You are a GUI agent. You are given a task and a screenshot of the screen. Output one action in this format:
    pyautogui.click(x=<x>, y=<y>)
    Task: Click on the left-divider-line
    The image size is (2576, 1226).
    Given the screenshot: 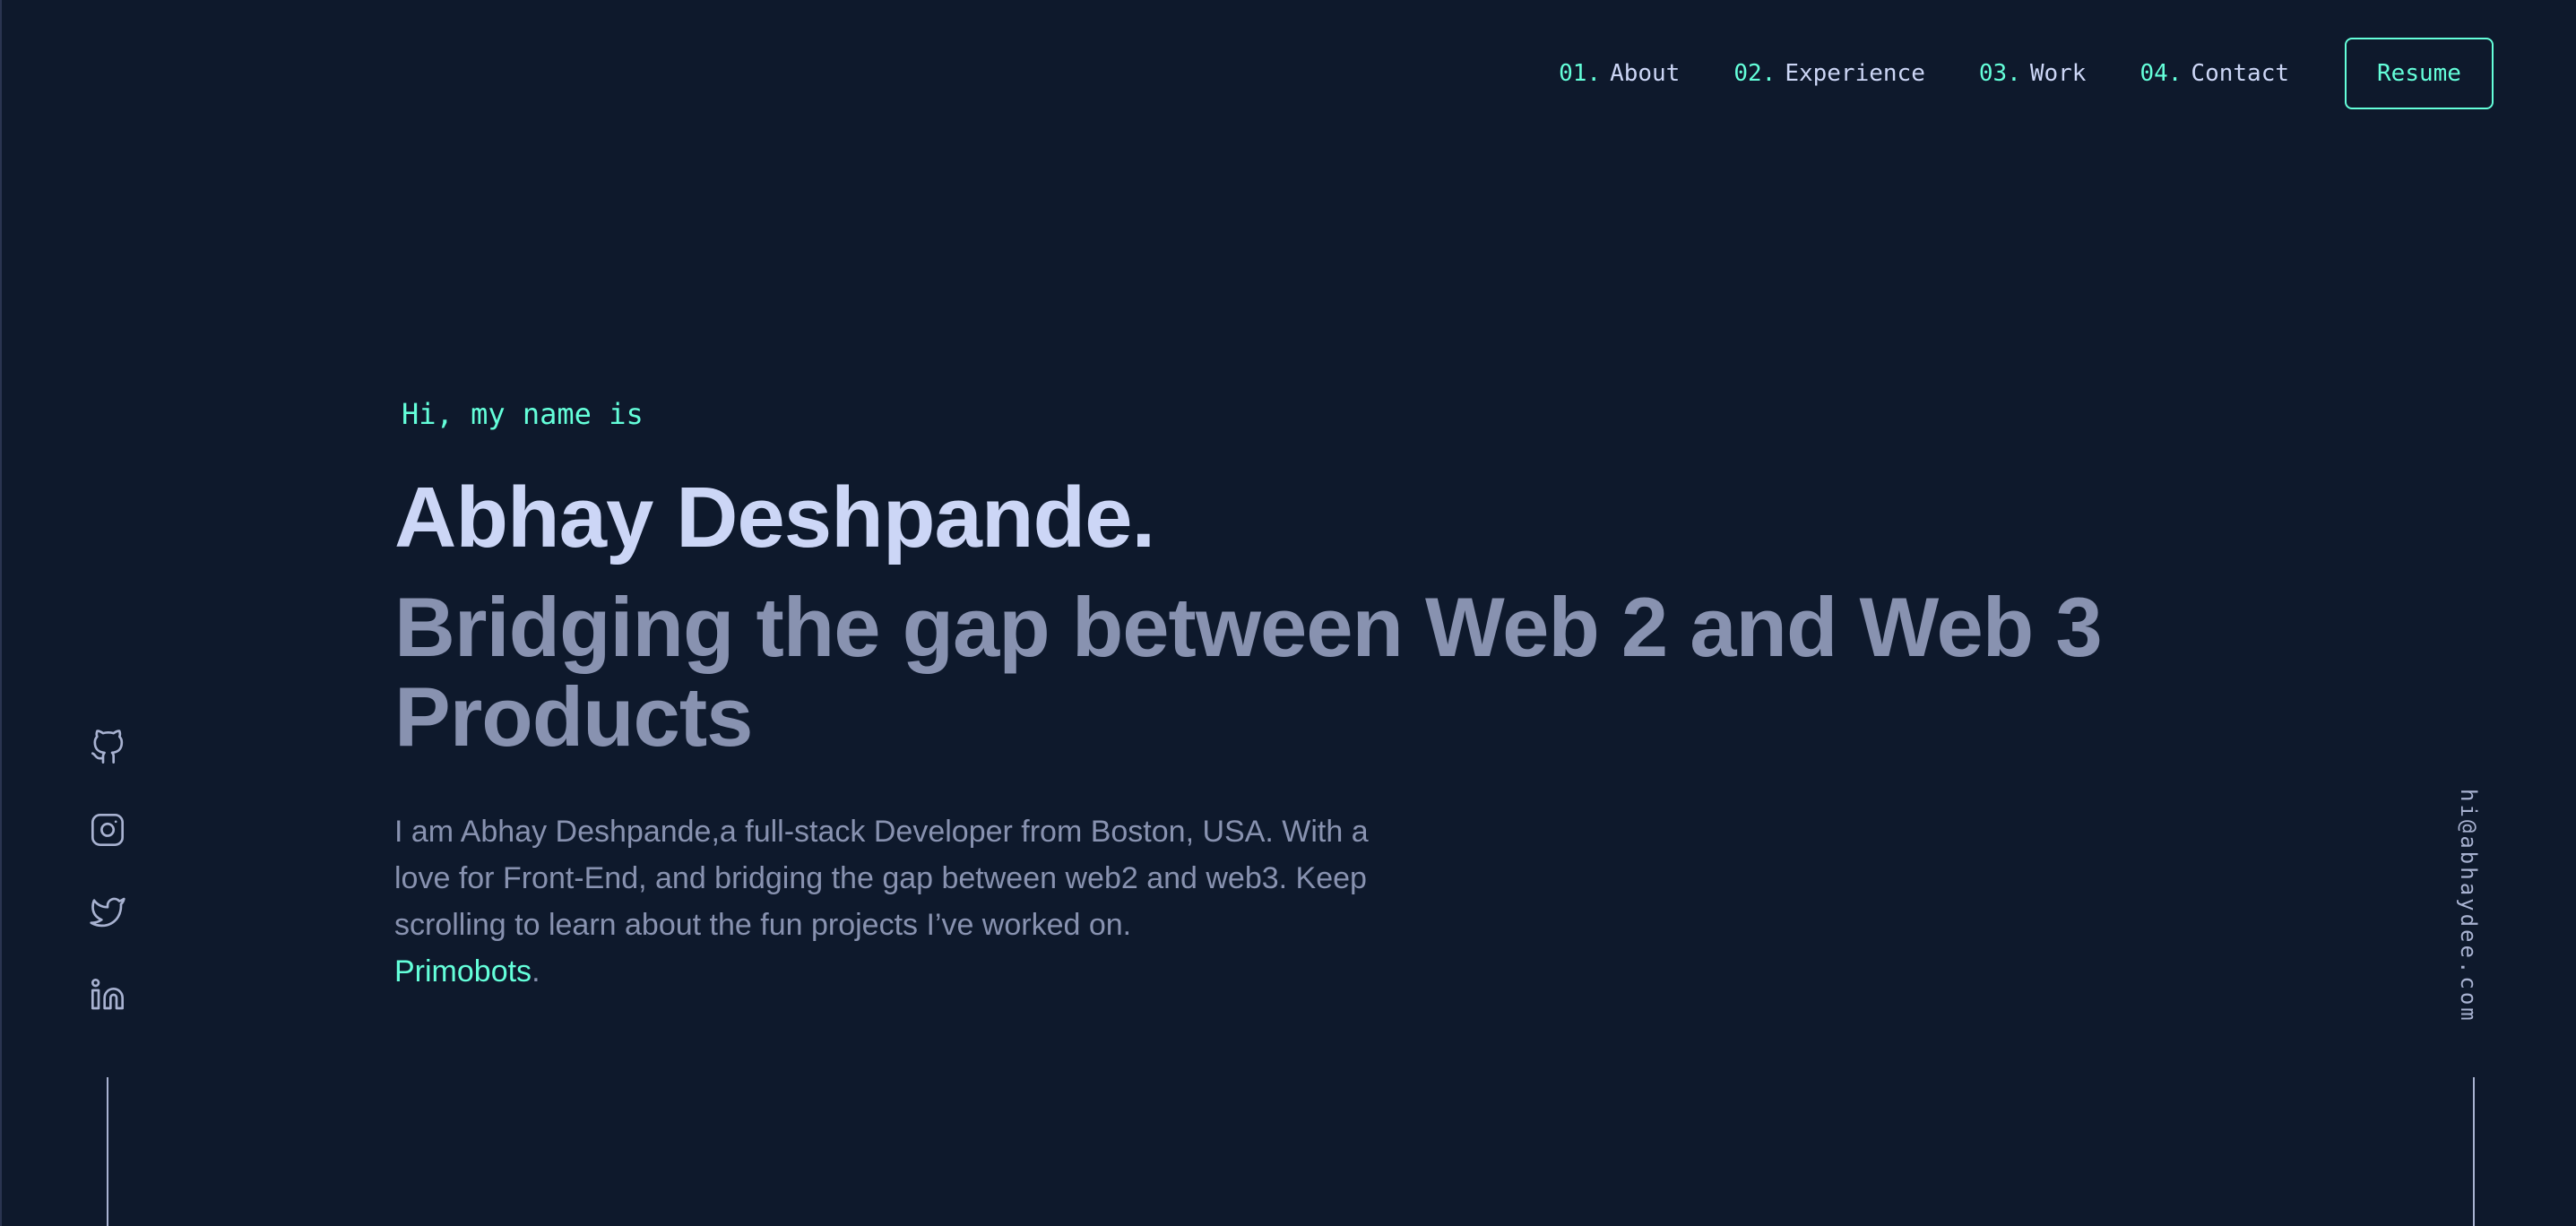 What is the action you would take?
    pyautogui.click(x=107, y=1152)
    